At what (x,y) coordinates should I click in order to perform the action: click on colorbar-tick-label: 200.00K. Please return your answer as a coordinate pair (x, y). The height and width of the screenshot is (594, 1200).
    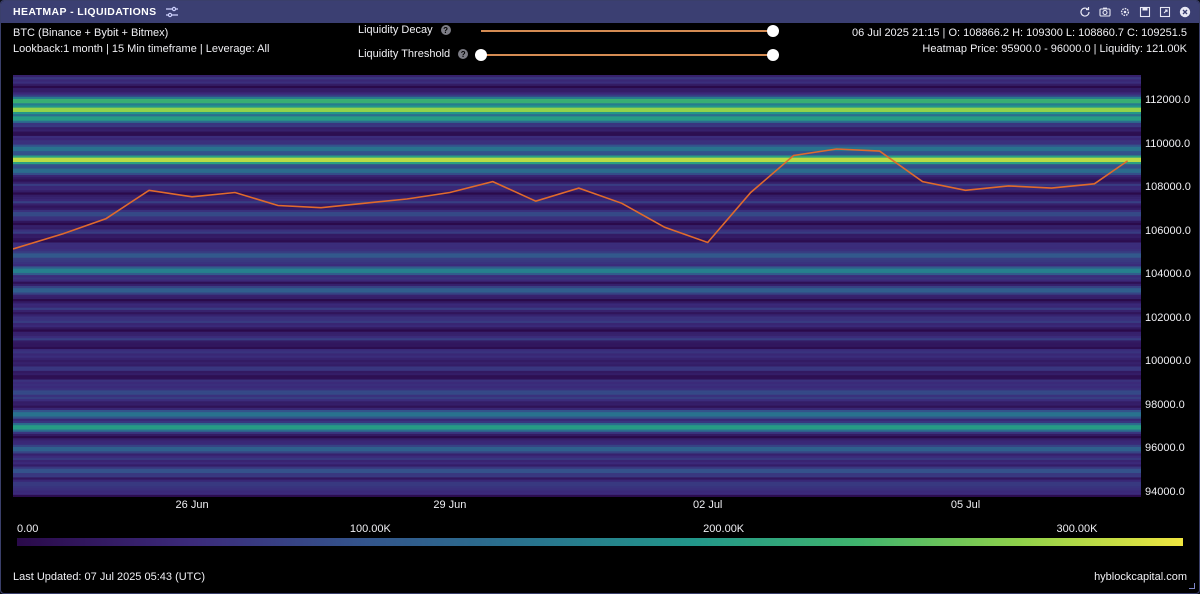
    Looking at the image, I should click on (724, 529).